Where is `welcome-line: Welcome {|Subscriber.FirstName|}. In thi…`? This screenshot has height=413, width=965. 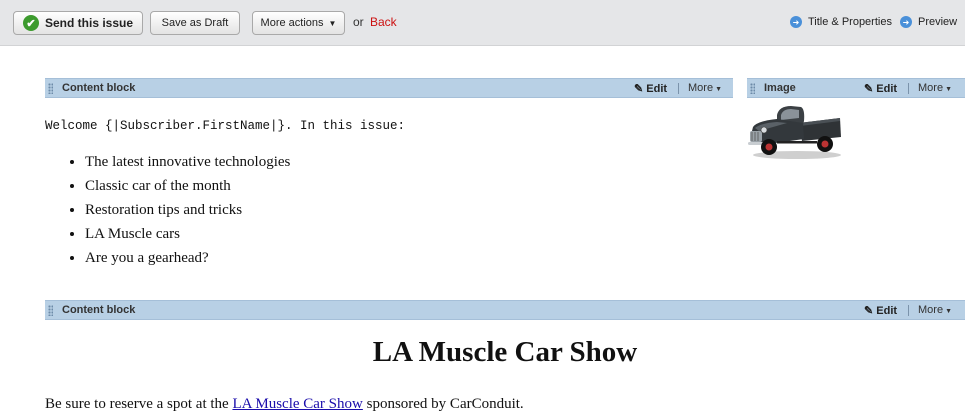 welcome-line: Welcome {|Subscriber.FirstName|}. In thi… is located at coordinates (225, 126).